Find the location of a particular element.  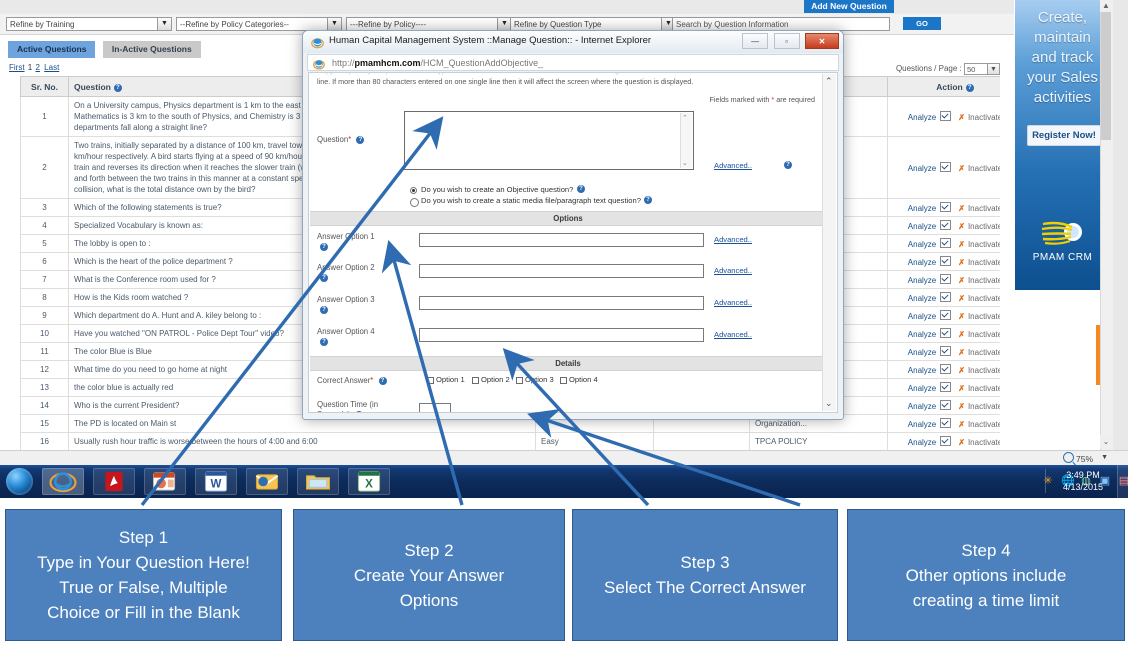

answer-option-2-input is located at coordinates (561, 271).